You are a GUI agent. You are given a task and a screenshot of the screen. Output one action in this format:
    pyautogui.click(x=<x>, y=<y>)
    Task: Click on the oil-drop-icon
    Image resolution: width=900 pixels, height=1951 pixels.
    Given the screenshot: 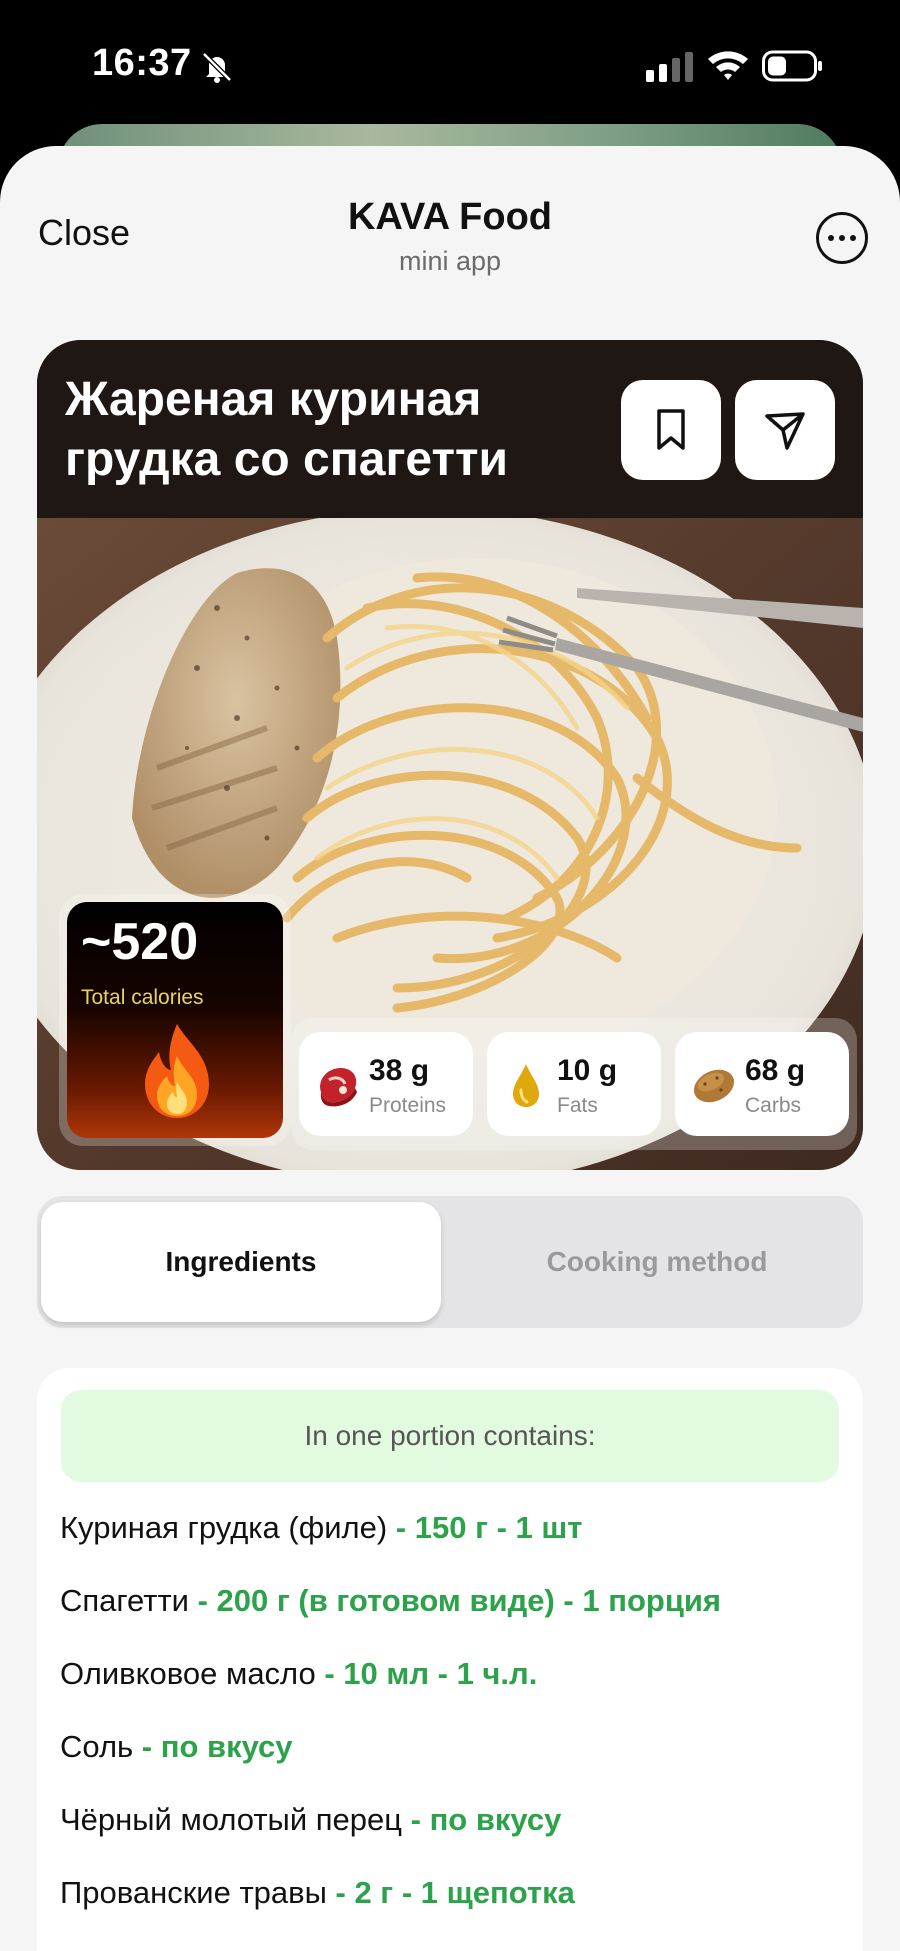 What is the action you would take?
    pyautogui.click(x=526, y=1085)
    